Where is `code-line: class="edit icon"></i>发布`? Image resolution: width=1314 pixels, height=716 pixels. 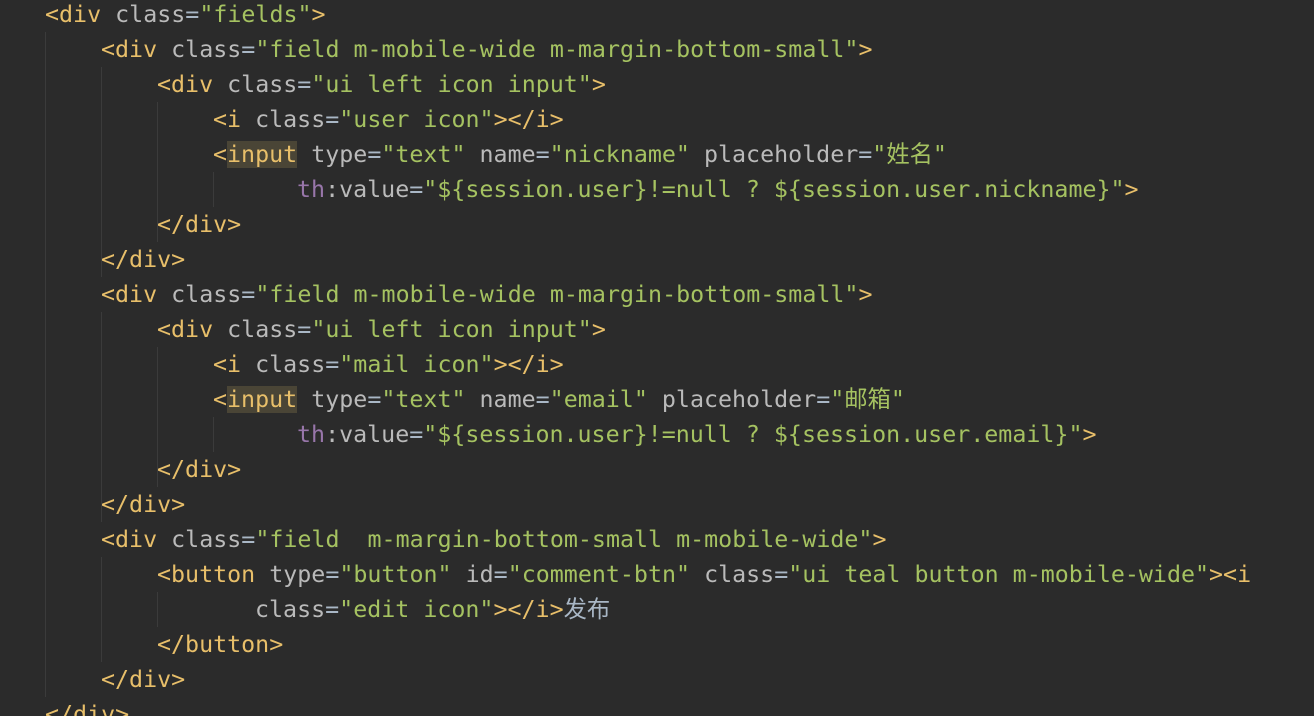
code-line: class="edit icon"></i>发布 is located at coordinates (432, 609).